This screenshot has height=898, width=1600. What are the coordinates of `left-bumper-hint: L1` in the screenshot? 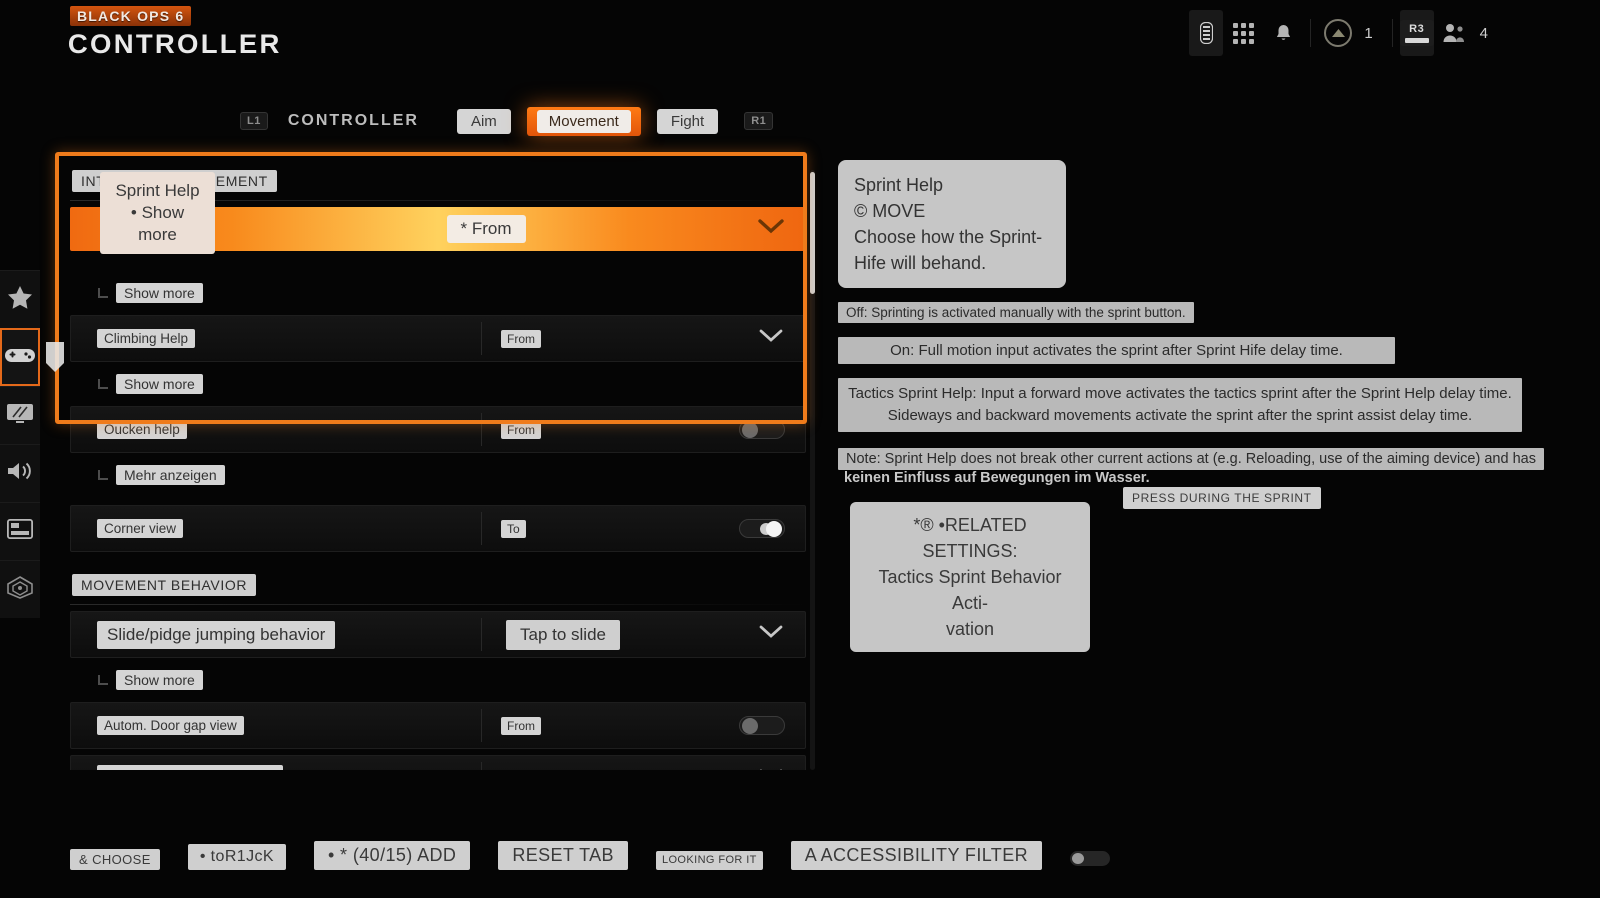 It's located at (254, 121).